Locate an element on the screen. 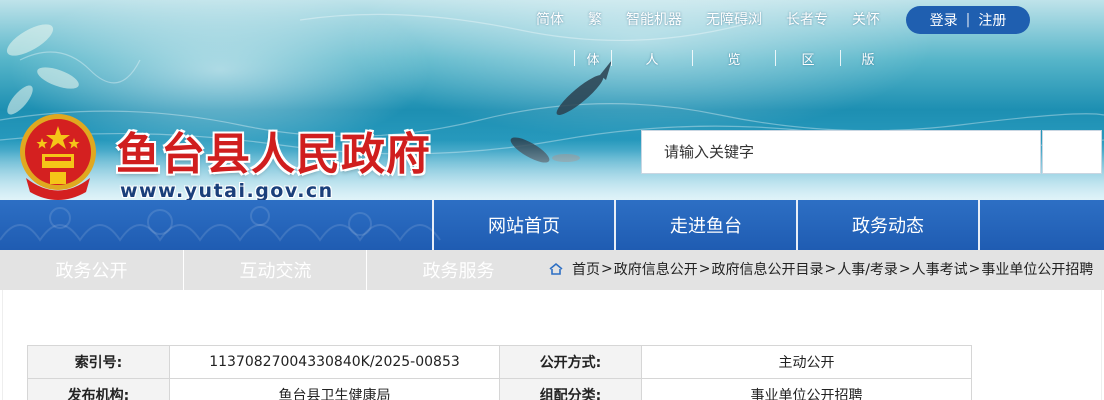 The height and width of the screenshot is (400, 1104). national-emblem-icon is located at coordinates (58, 157).